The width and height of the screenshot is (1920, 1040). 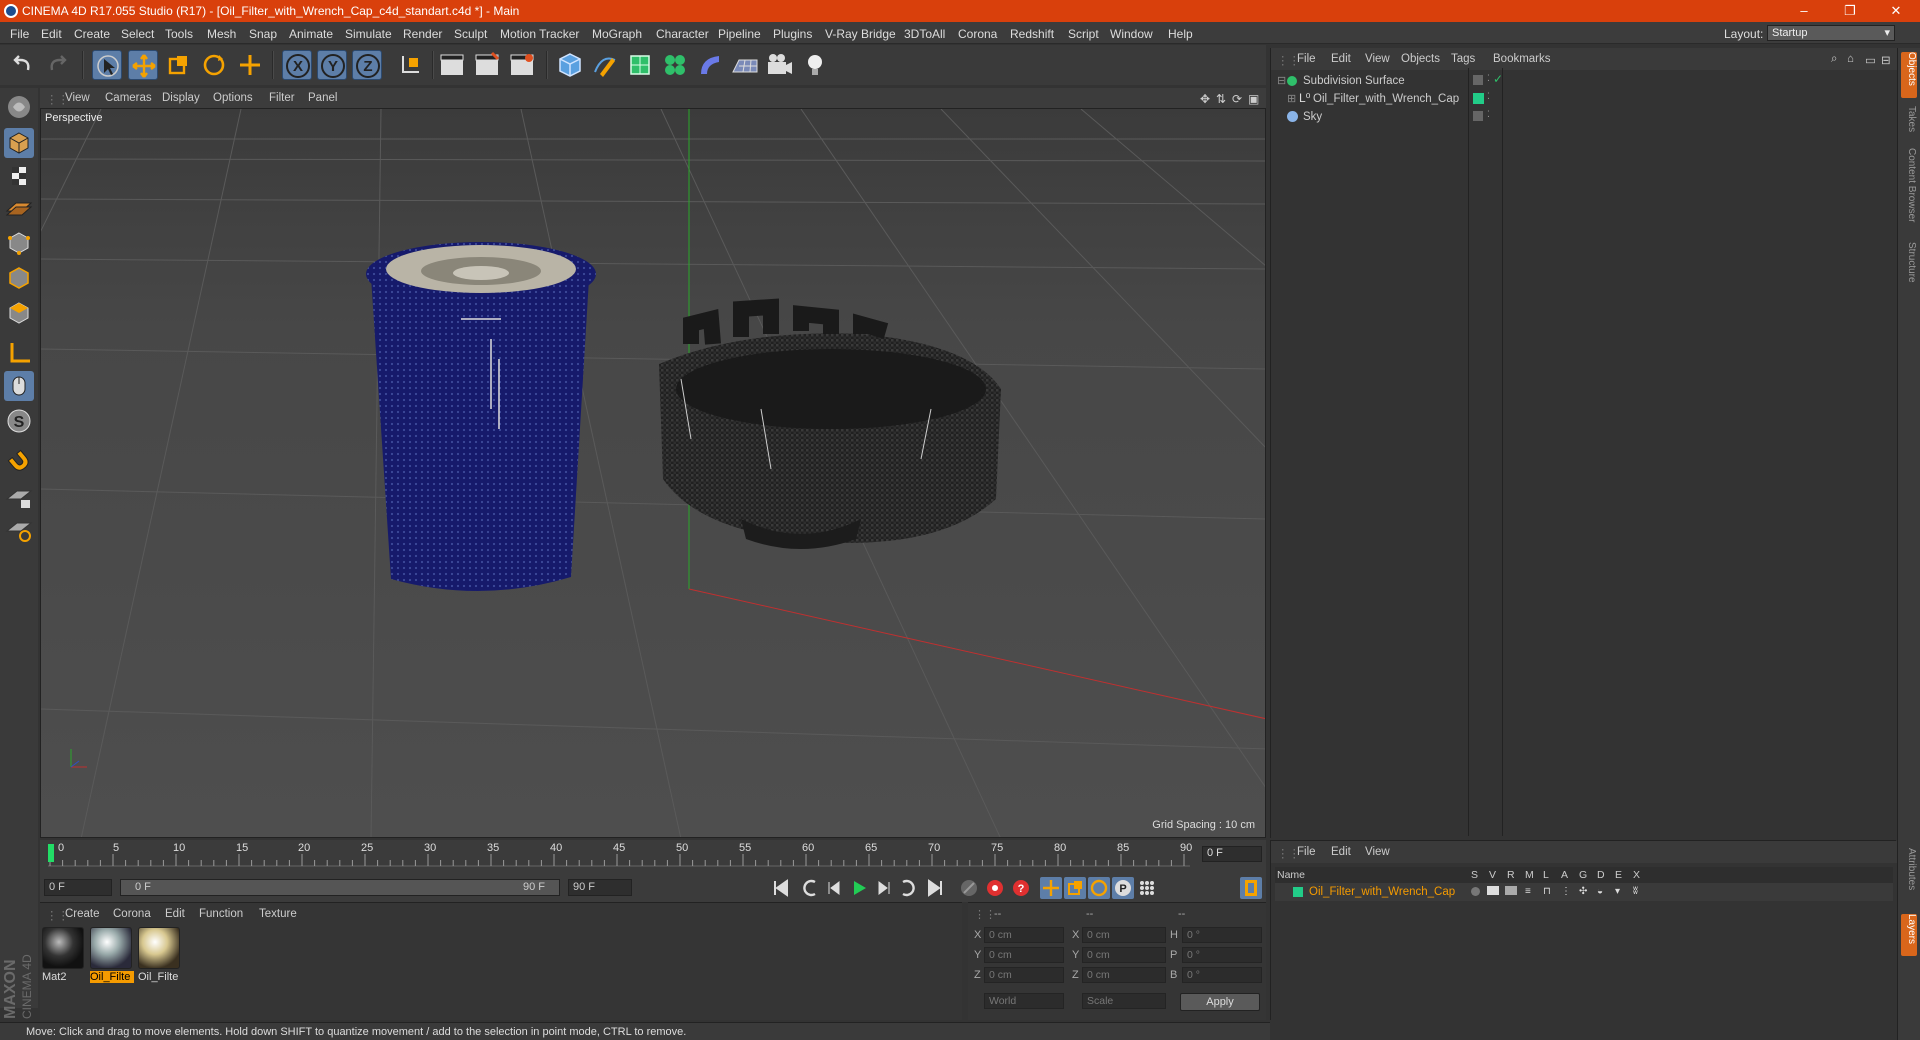 I want to click on motion-record-button, so click(x=969, y=888).